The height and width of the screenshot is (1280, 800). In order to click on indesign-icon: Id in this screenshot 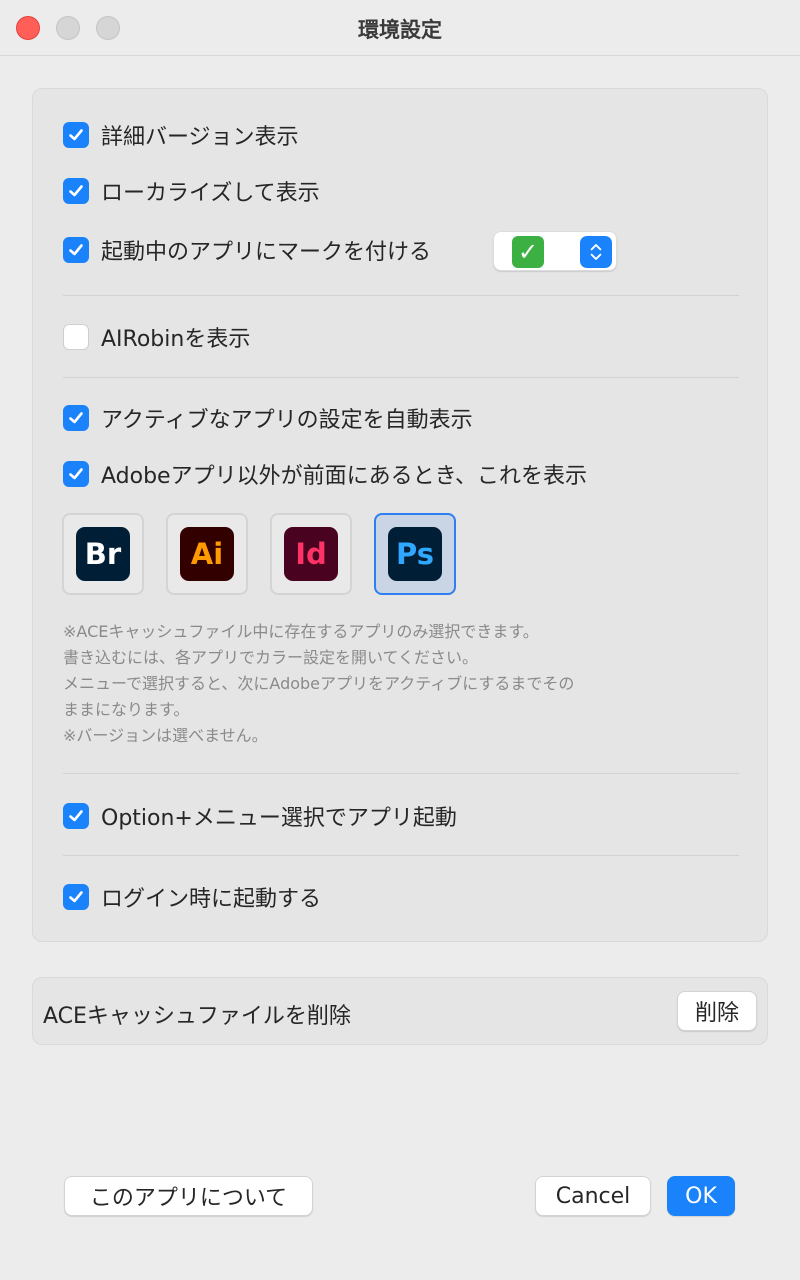, I will do `click(311, 554)`.